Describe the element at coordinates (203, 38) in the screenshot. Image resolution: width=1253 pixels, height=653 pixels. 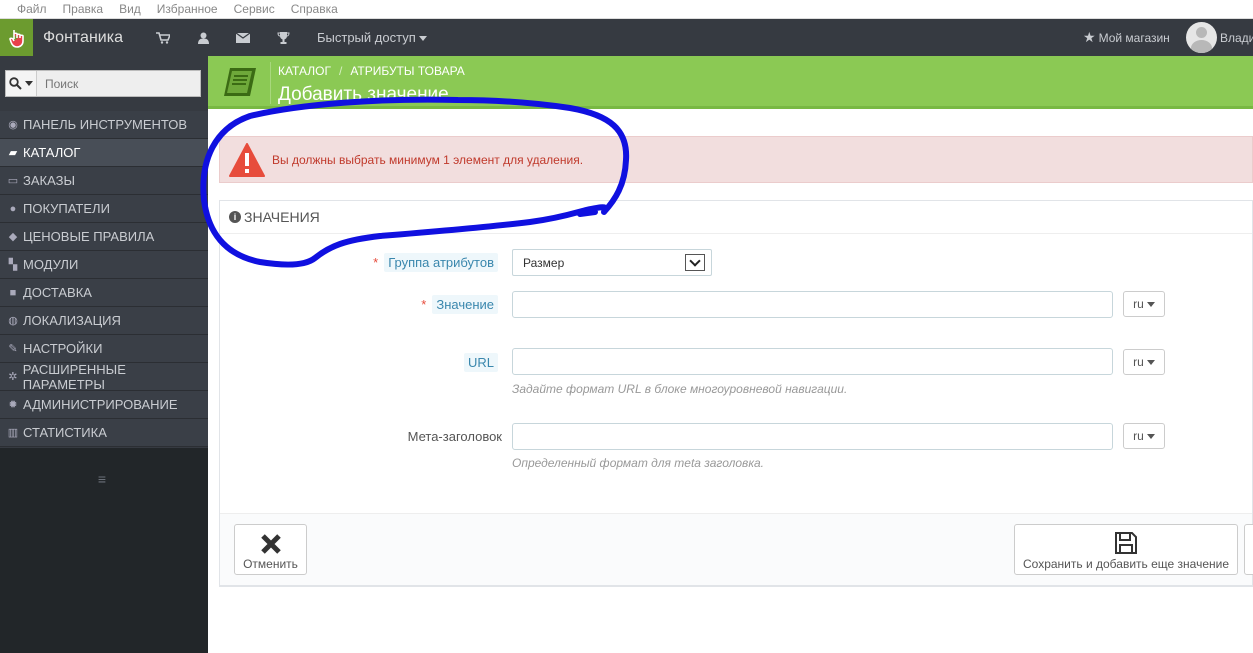
I see `user-icon` at that location.